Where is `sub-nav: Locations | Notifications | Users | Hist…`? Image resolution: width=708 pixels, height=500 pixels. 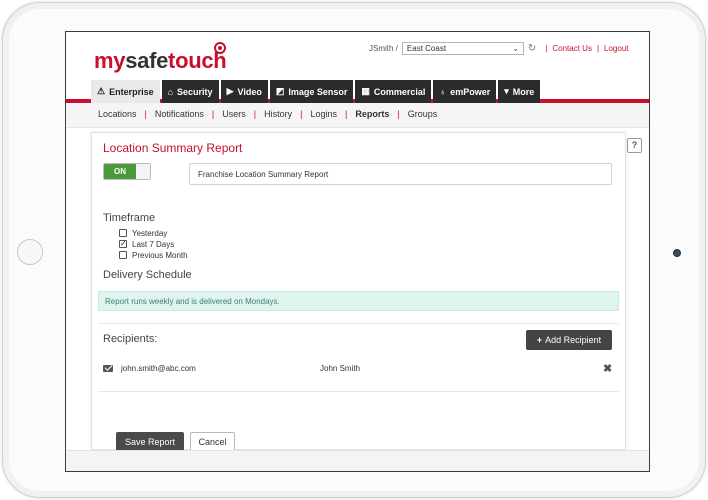
sub-nav: Locations | Notifications | Users | Hist… is located at coordinates (267, 114).